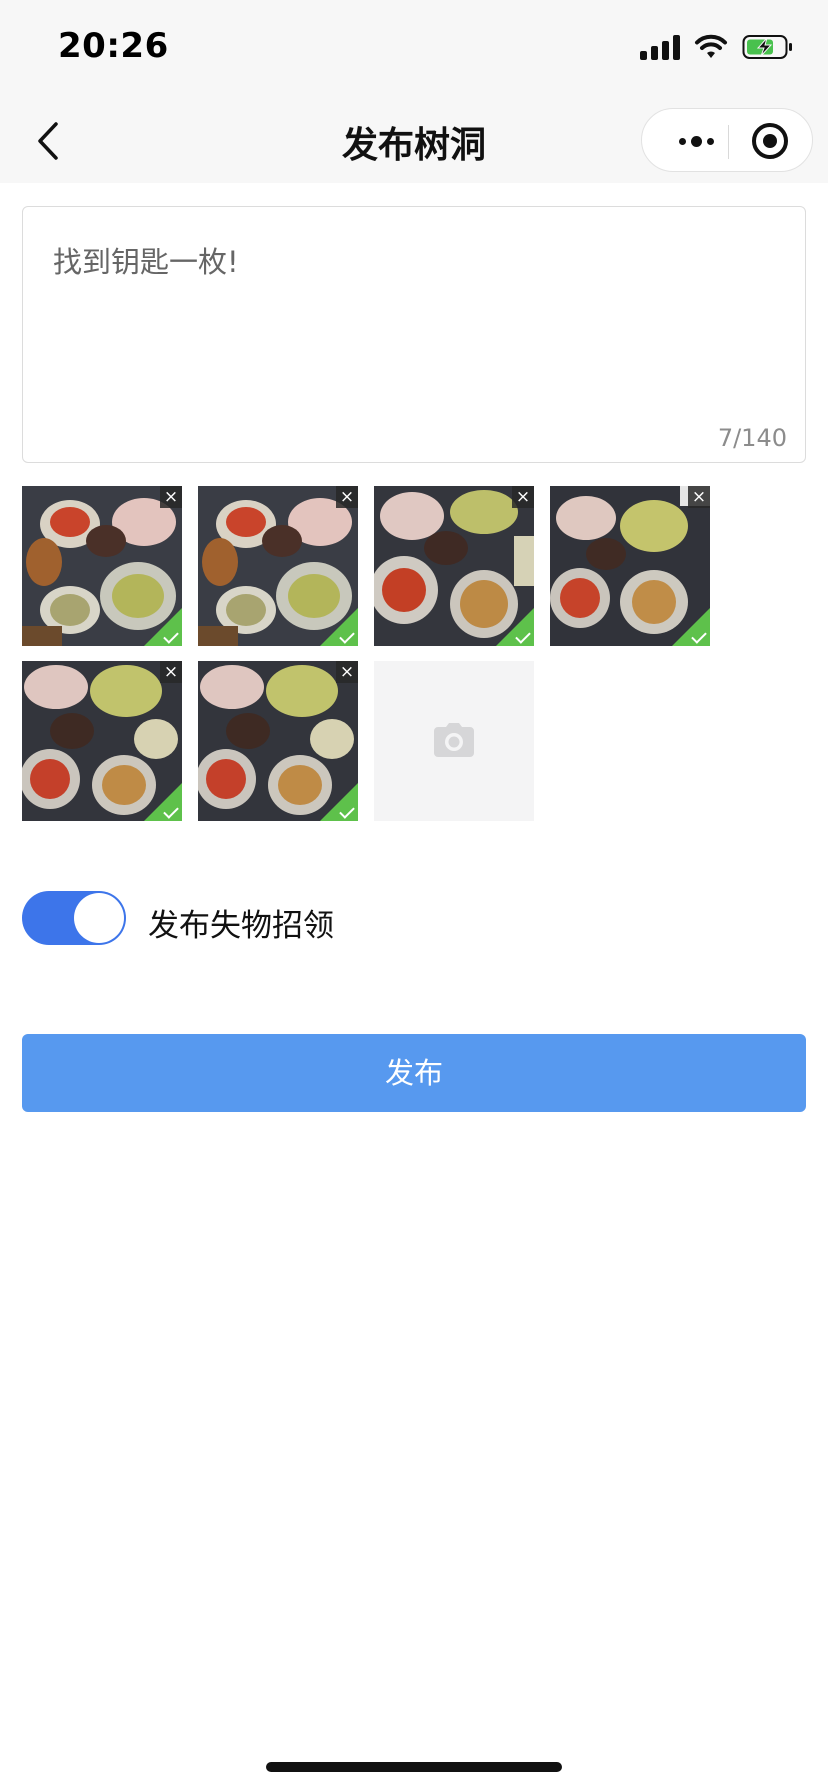  Describe the element at coordinates (752, 438) in the screenshot. I see `char-counter: 7/140` at that location.